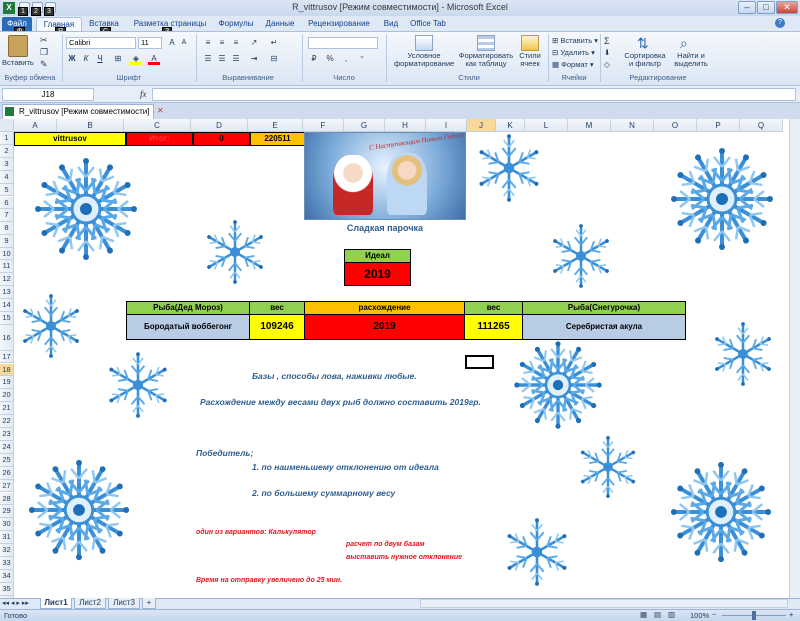  What do you see at coordinates (684, 43) in the screenshot?
I see `binoculars-icon: ⌕` at bounding box center [684, 43].